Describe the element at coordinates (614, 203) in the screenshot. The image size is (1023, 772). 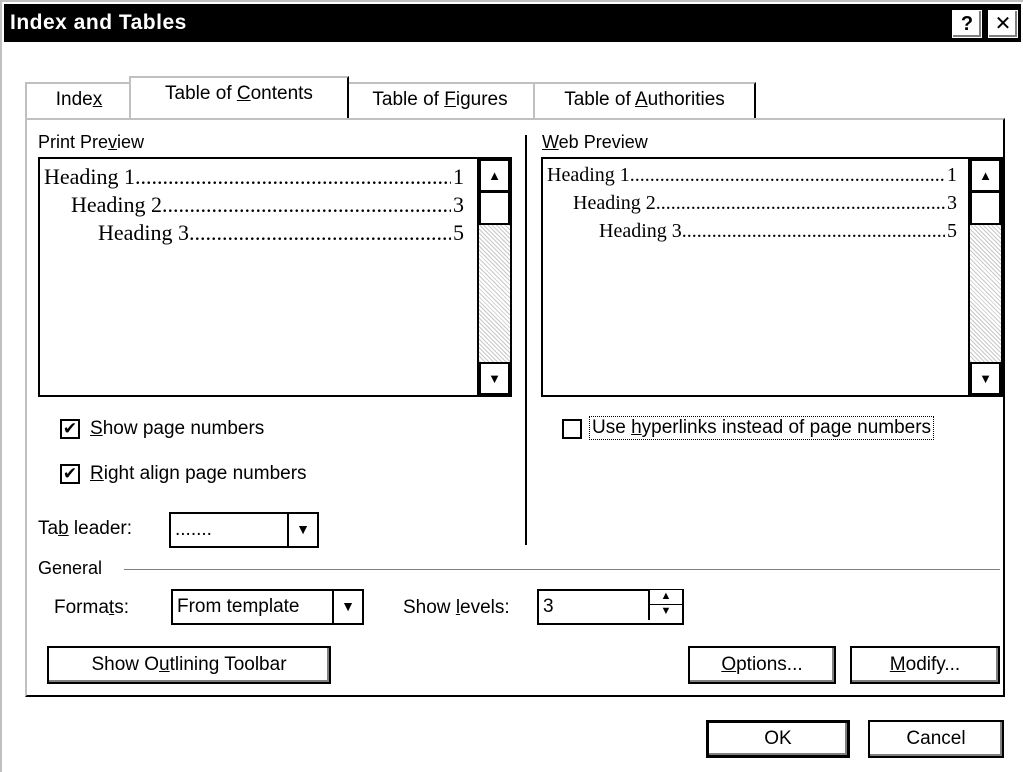
I see `wp-heading-2: Heading 2` at that location.